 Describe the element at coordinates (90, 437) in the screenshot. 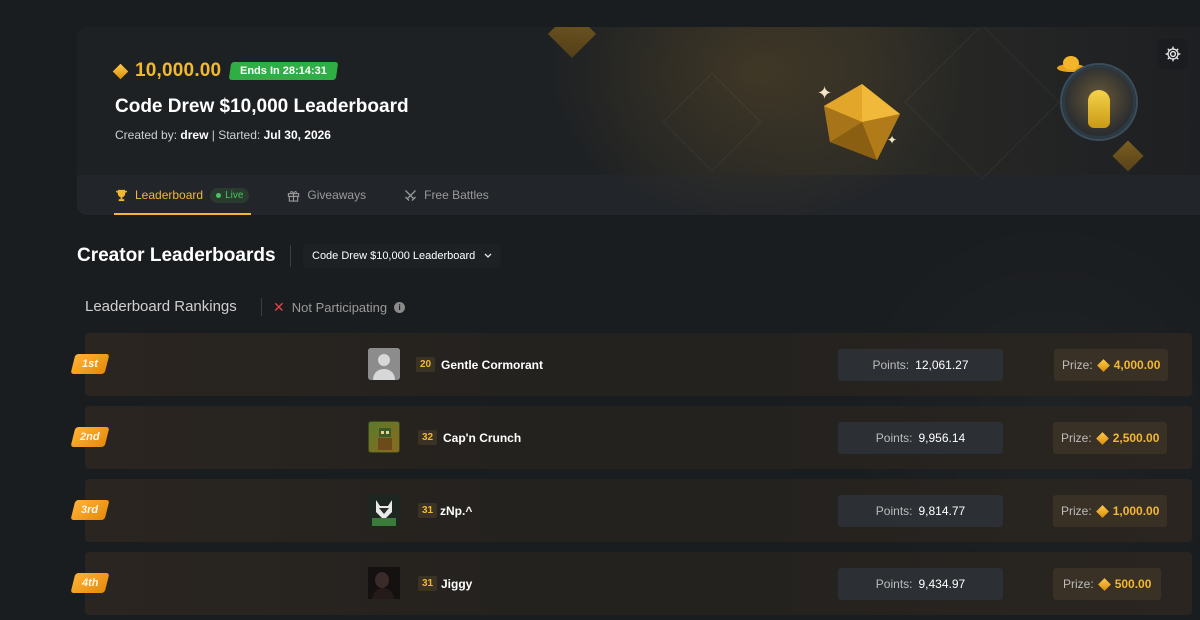

I see `rank-badge: 2nd` at that location.